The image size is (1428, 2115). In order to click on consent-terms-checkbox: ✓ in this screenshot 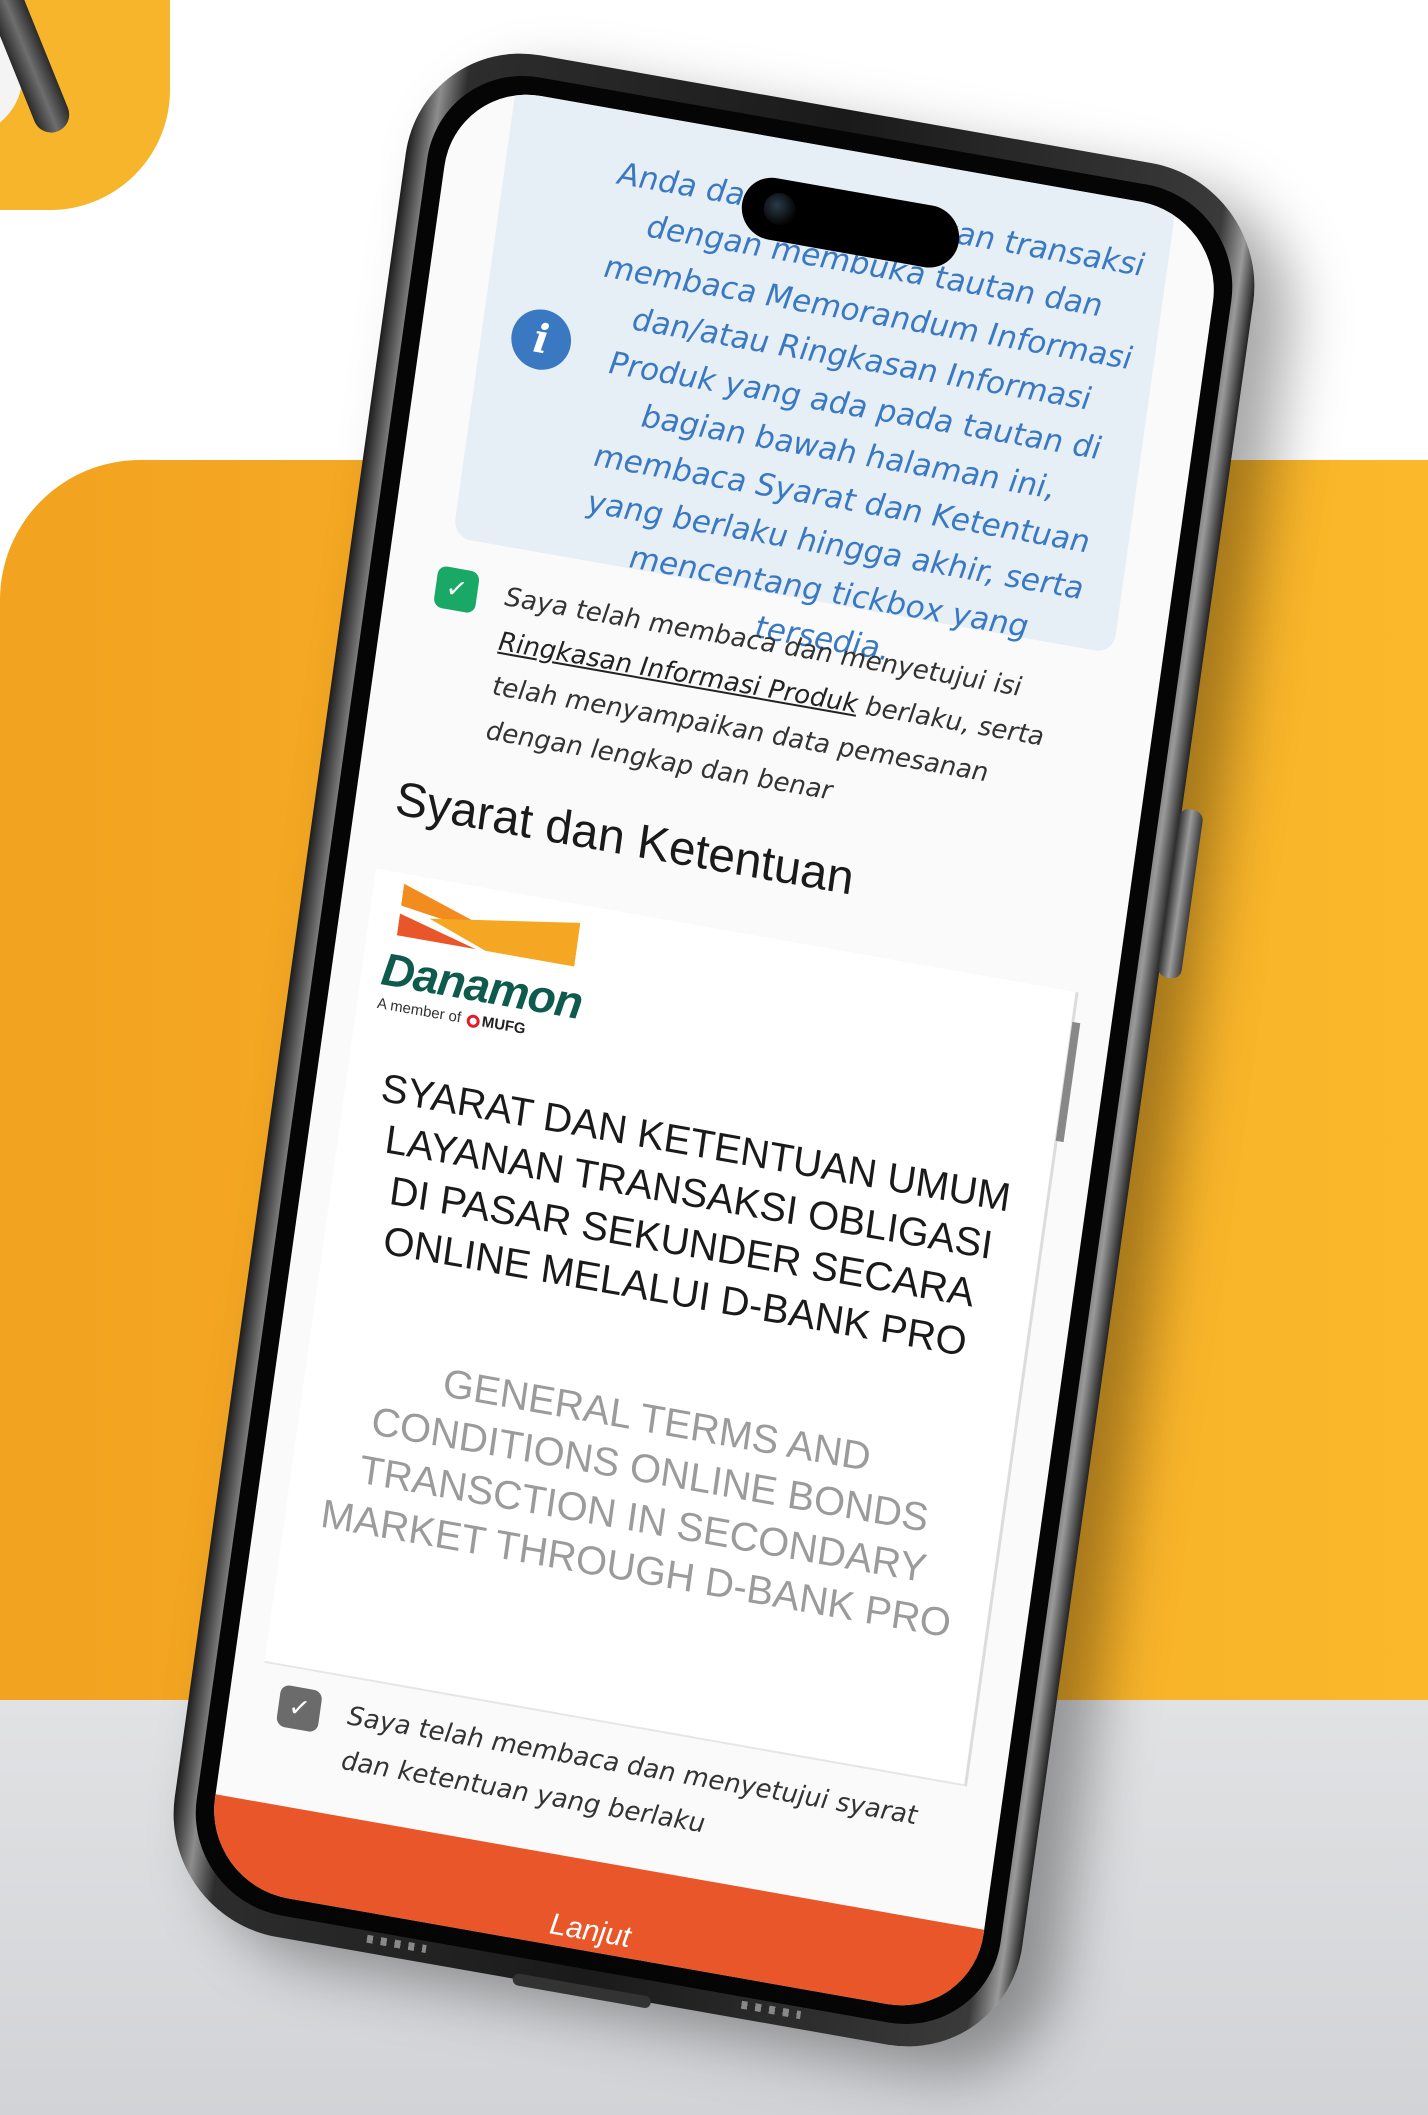, I will do `click(299, 1709)`.